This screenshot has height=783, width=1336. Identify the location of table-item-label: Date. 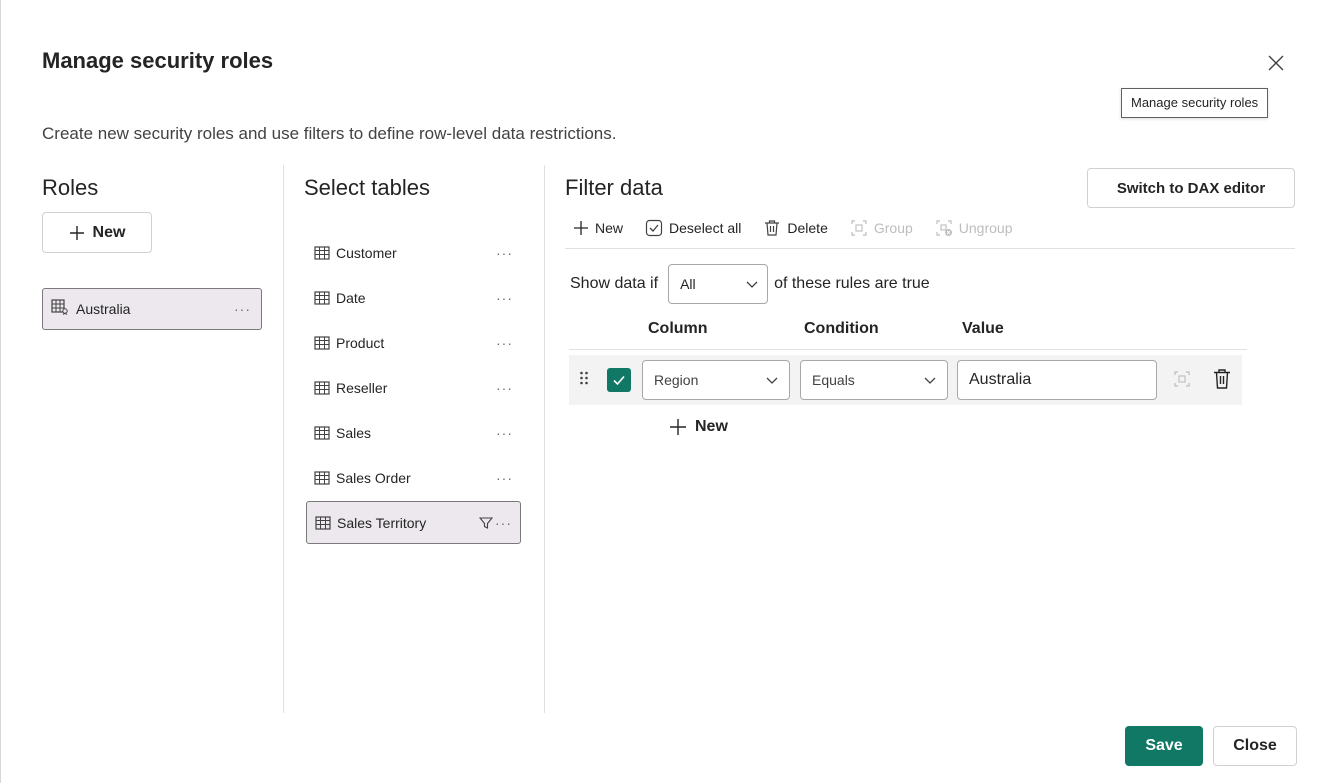
(351, 297).